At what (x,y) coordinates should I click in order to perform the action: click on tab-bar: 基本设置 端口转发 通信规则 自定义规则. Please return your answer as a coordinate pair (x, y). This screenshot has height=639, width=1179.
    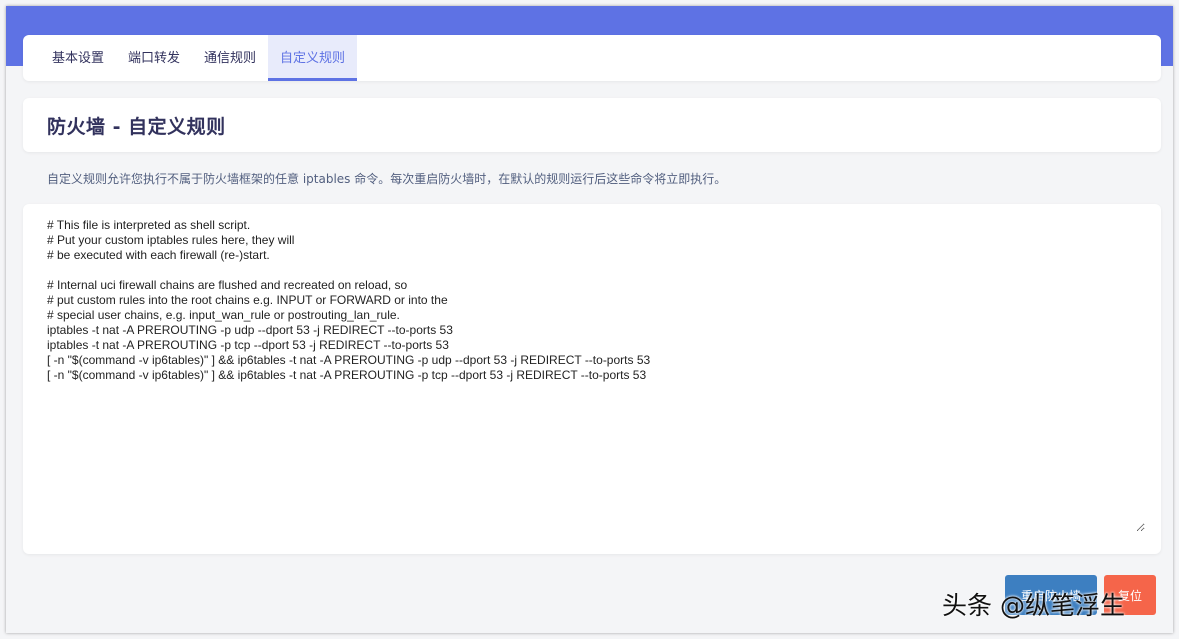
    Looking at the image, I should click on (592, 58).